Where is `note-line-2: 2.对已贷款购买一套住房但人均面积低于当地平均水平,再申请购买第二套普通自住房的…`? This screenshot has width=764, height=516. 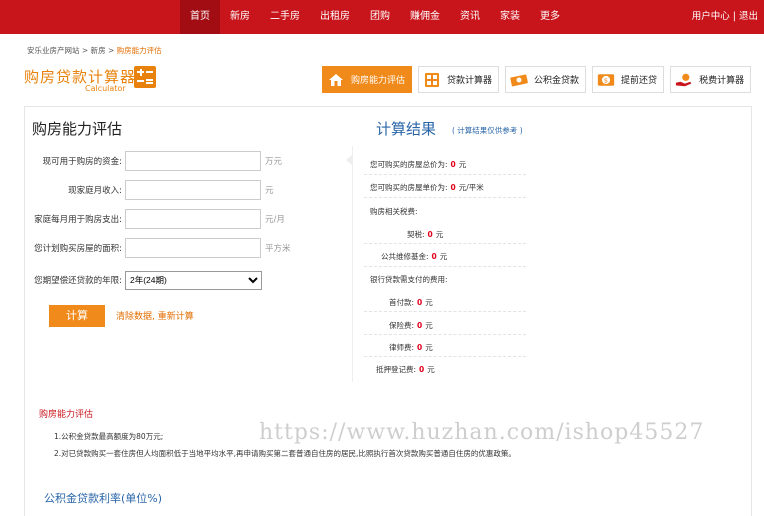 note-line-2: 2.对已贷款购买一套住房但人均面积低于当地平均水平,再申请购买第二套普通自住房的… is located at coordinates (285, 453).